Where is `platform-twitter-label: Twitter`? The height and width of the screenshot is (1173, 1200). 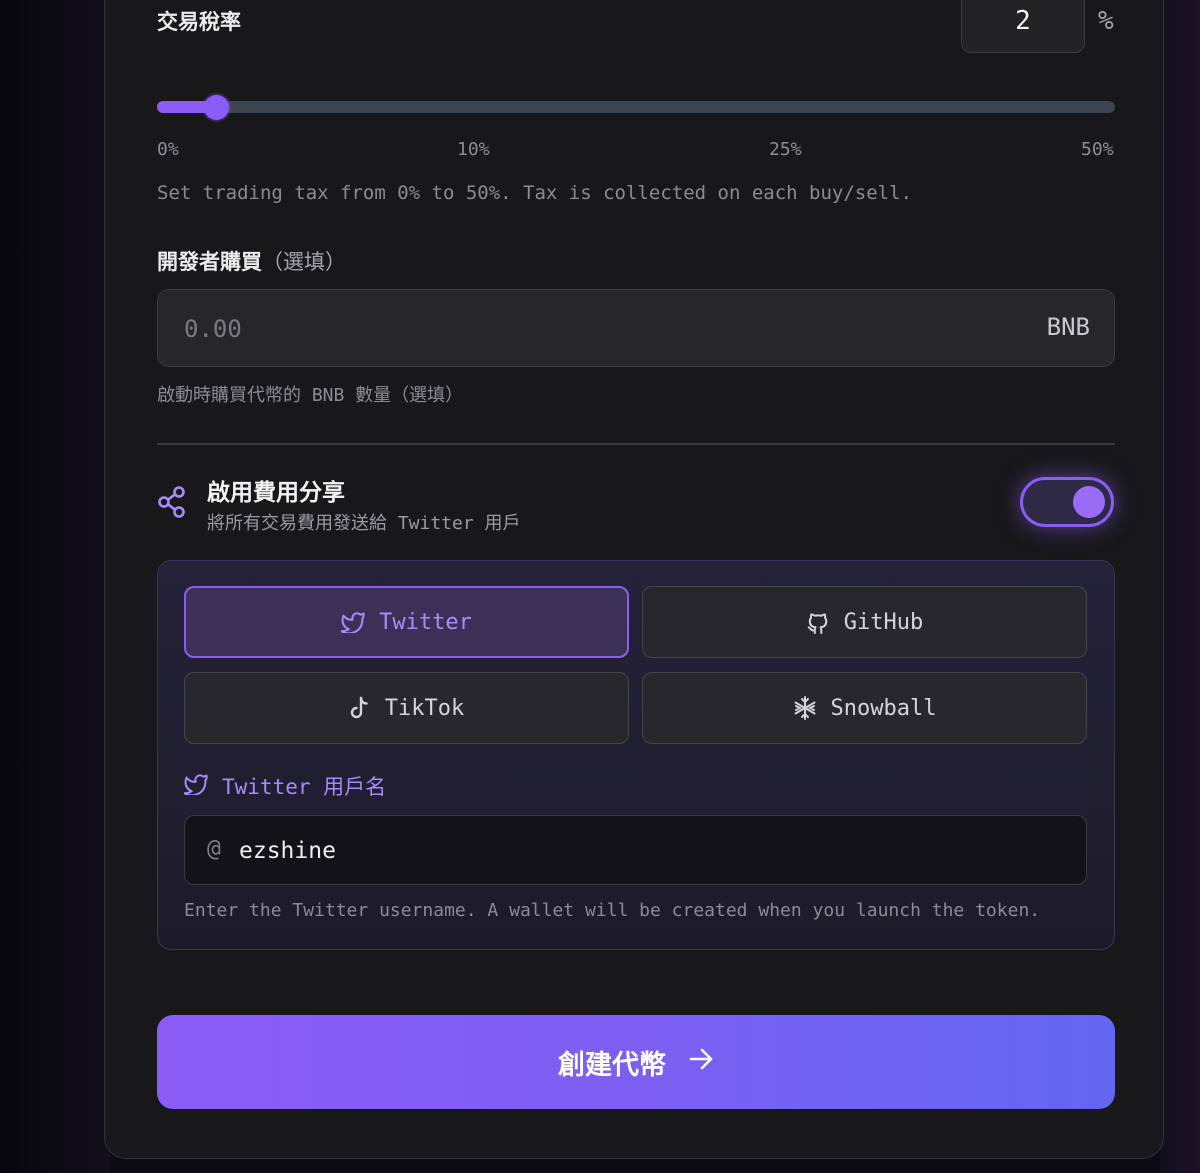
platform-twitter-label: Twitter is located at coordinates (425, 622).